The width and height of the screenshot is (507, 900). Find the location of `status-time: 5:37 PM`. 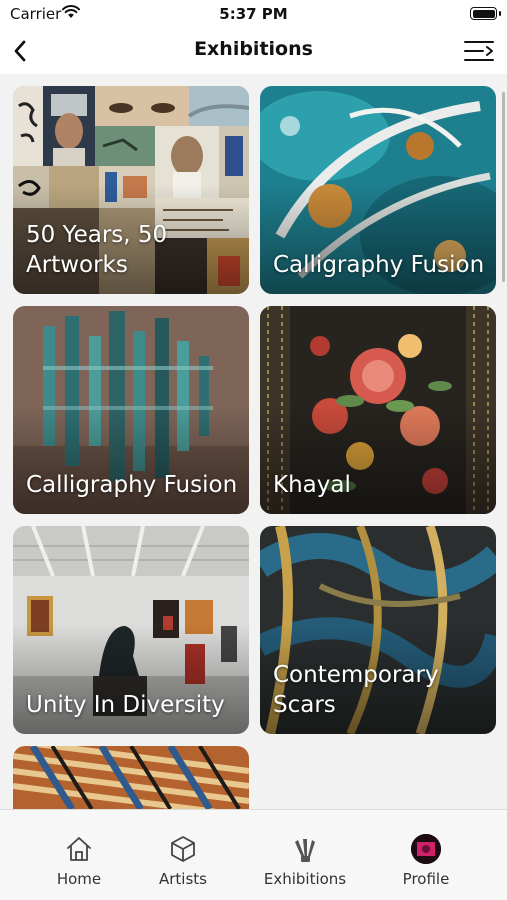

status-time: 5:37 PM is located at coordinates (253, 14).